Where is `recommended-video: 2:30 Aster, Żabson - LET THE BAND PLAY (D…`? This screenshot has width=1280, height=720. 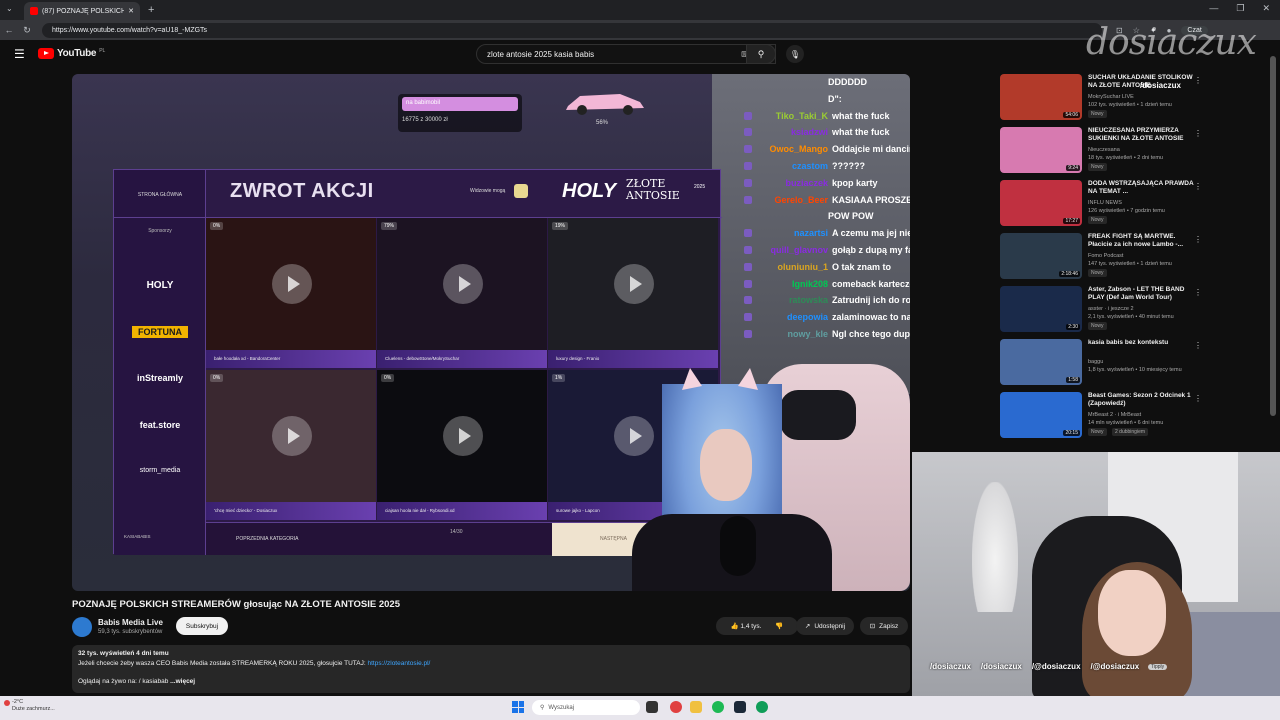
recommended-video: 2:30 Aster, Żabson - LET THE BAND PLAY (D… is located at coordinates (1135, 311).